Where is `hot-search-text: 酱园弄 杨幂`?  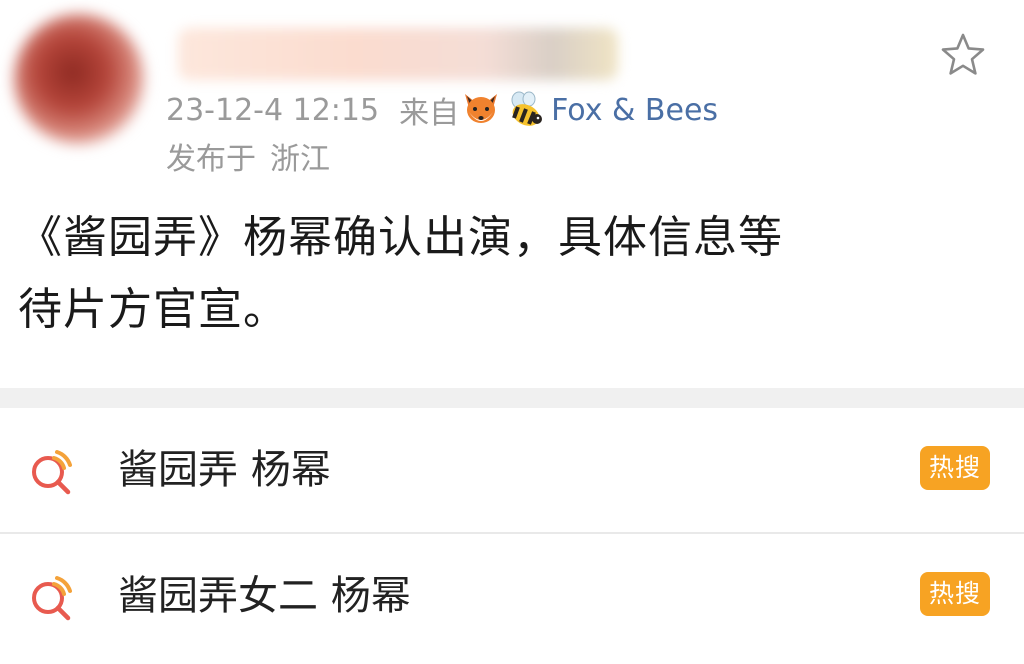
hot-search-text: 酱园弄 杨幂 is located at coordinates (224, 470).